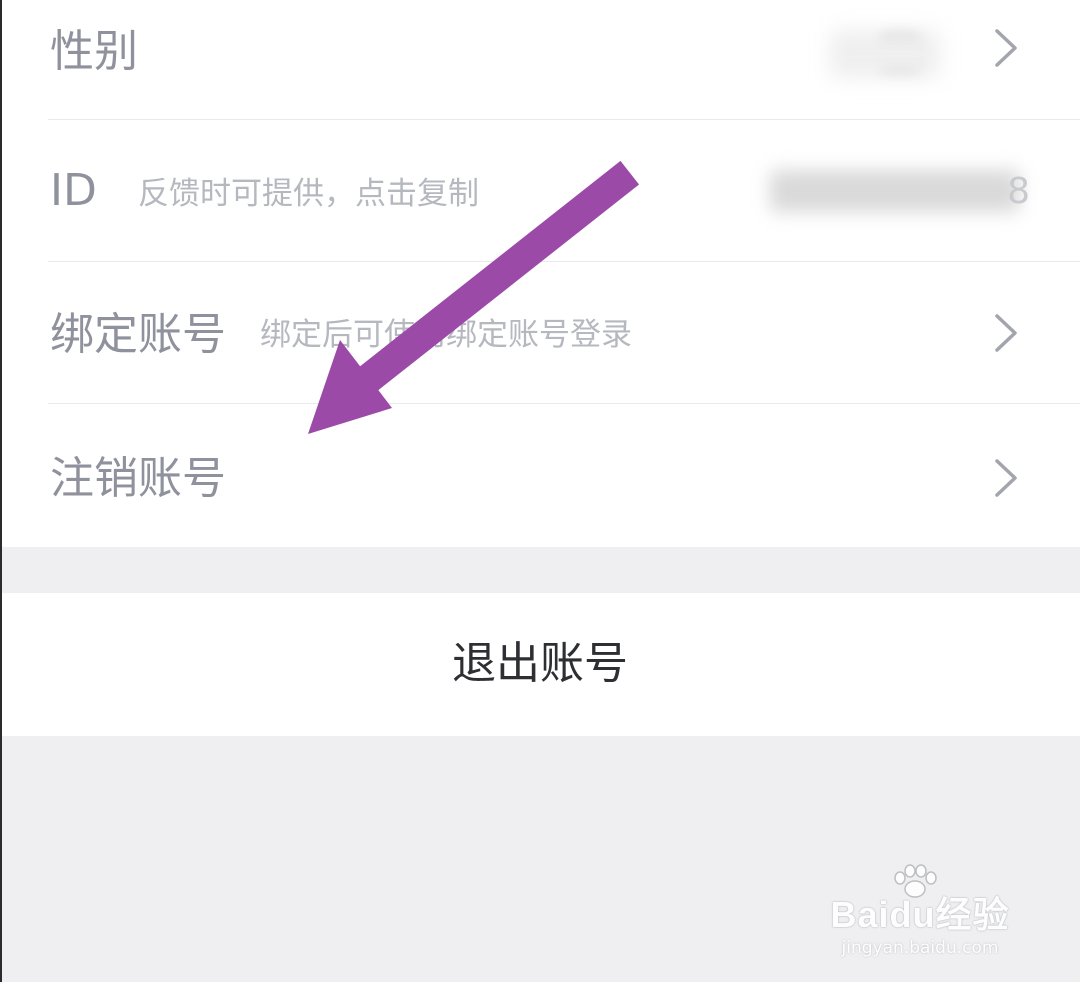  Describe the element at coordinates (446, 335) in the screenshot. I see `bind-account-hint: 绑定后可使用绑定账号登录` at that location.